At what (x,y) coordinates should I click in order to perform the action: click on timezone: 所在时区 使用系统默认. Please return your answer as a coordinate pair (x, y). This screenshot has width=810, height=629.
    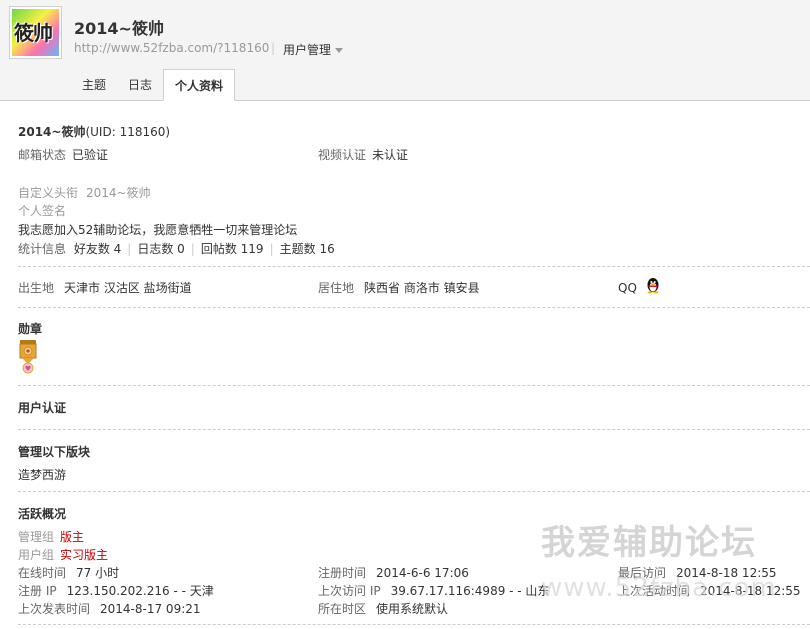
    Looking at the image, I should click on (383, 608).